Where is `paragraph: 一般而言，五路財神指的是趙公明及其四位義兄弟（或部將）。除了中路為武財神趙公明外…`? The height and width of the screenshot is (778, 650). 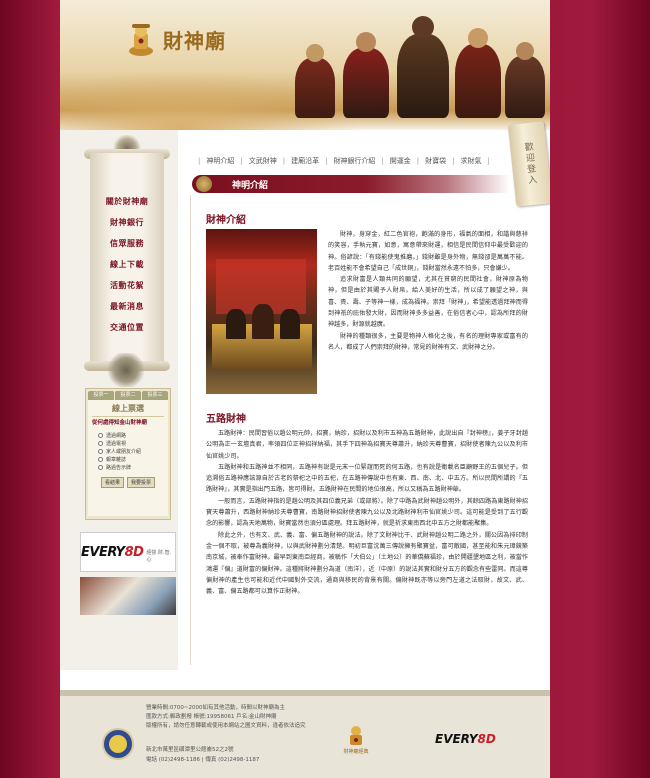
paragraph: 一般而言，五路財神指的是趙公明及其四位義兄弟（或部將）。除了中路為武財神趙公明外… is located at coordinates (367, 512).